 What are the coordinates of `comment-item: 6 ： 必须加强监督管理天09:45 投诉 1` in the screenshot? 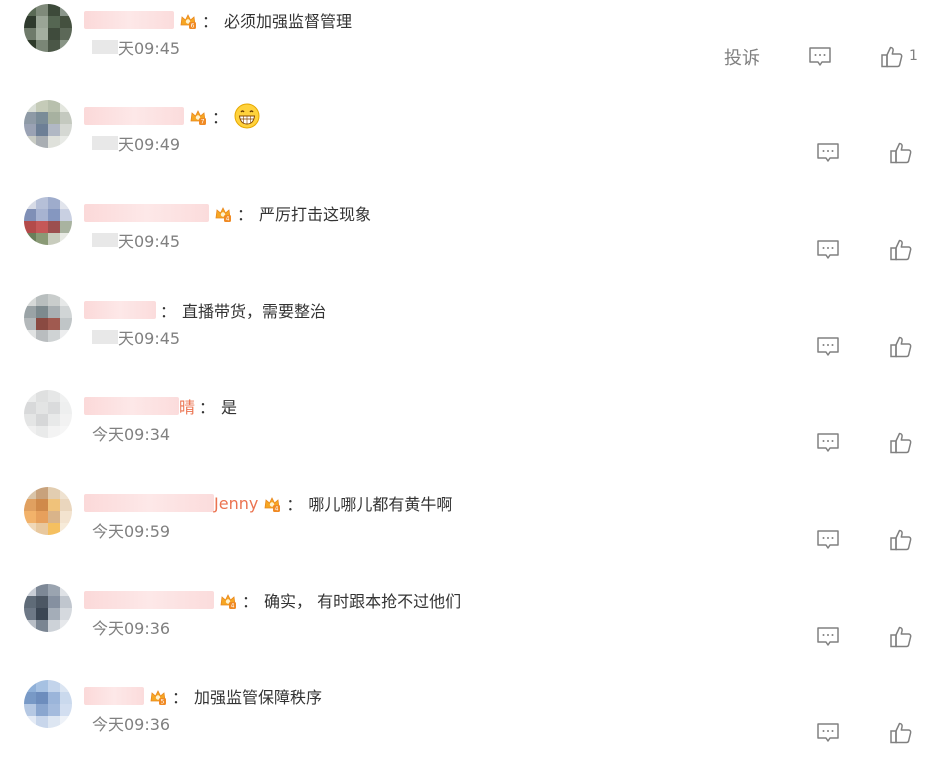 It's located at (463, 48).